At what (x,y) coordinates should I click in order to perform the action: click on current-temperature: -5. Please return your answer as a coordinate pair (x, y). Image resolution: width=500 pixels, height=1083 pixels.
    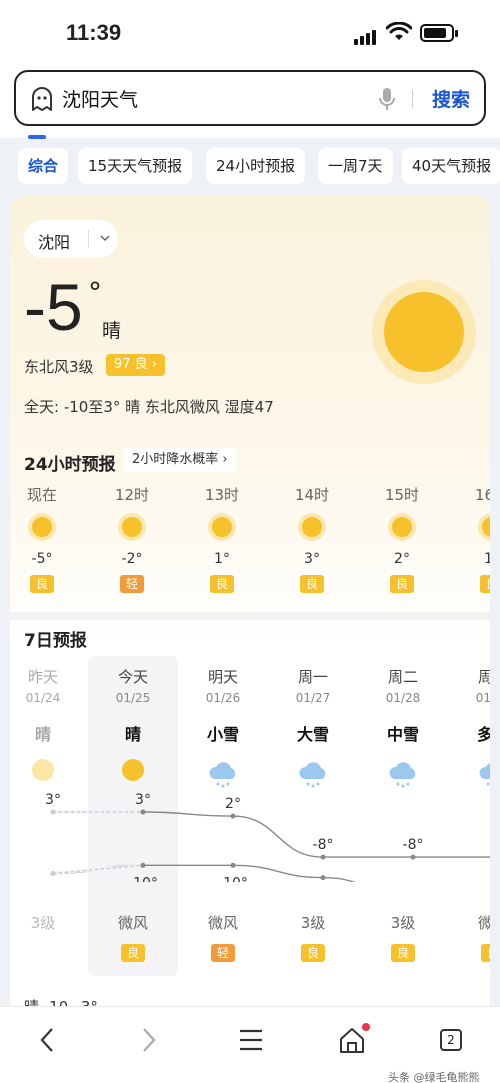
    Looking at the image, I should click on (53, 307).